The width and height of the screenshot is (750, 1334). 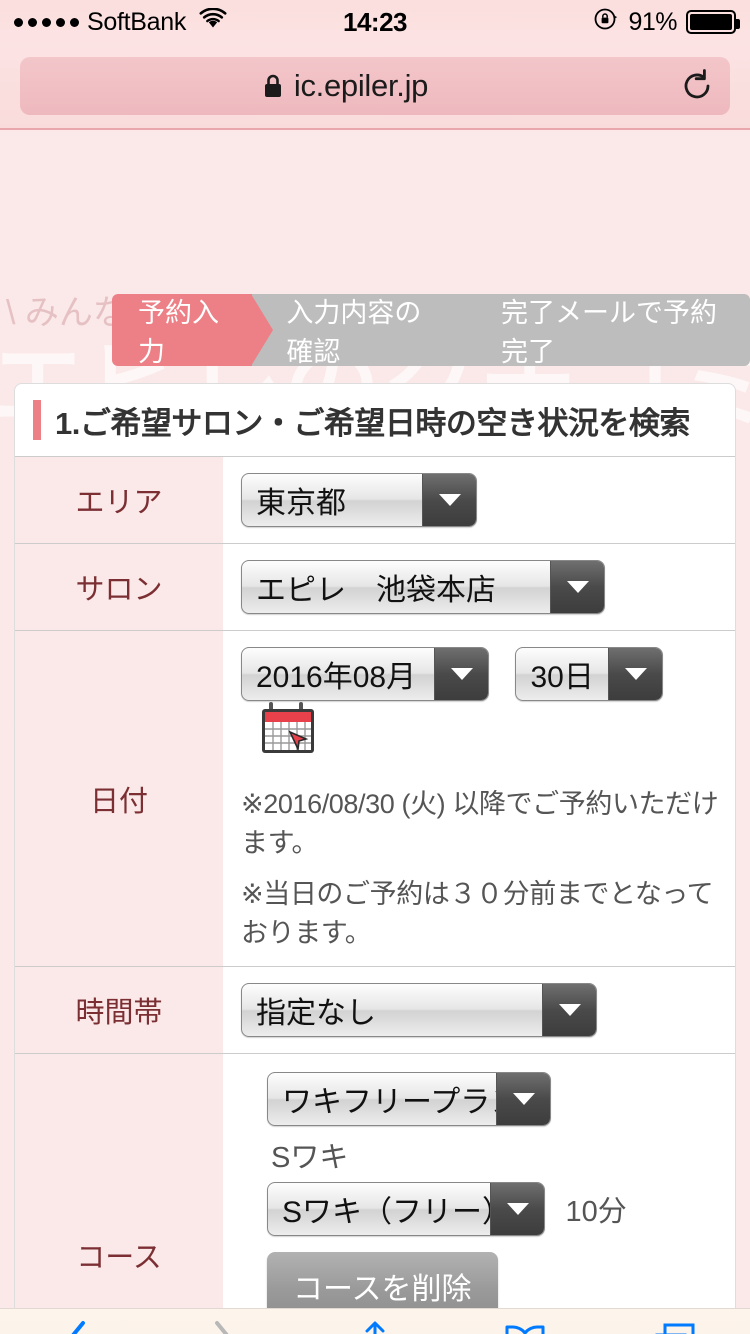 I want to click on day-select-value: 30日, so click(x=562, y=677).